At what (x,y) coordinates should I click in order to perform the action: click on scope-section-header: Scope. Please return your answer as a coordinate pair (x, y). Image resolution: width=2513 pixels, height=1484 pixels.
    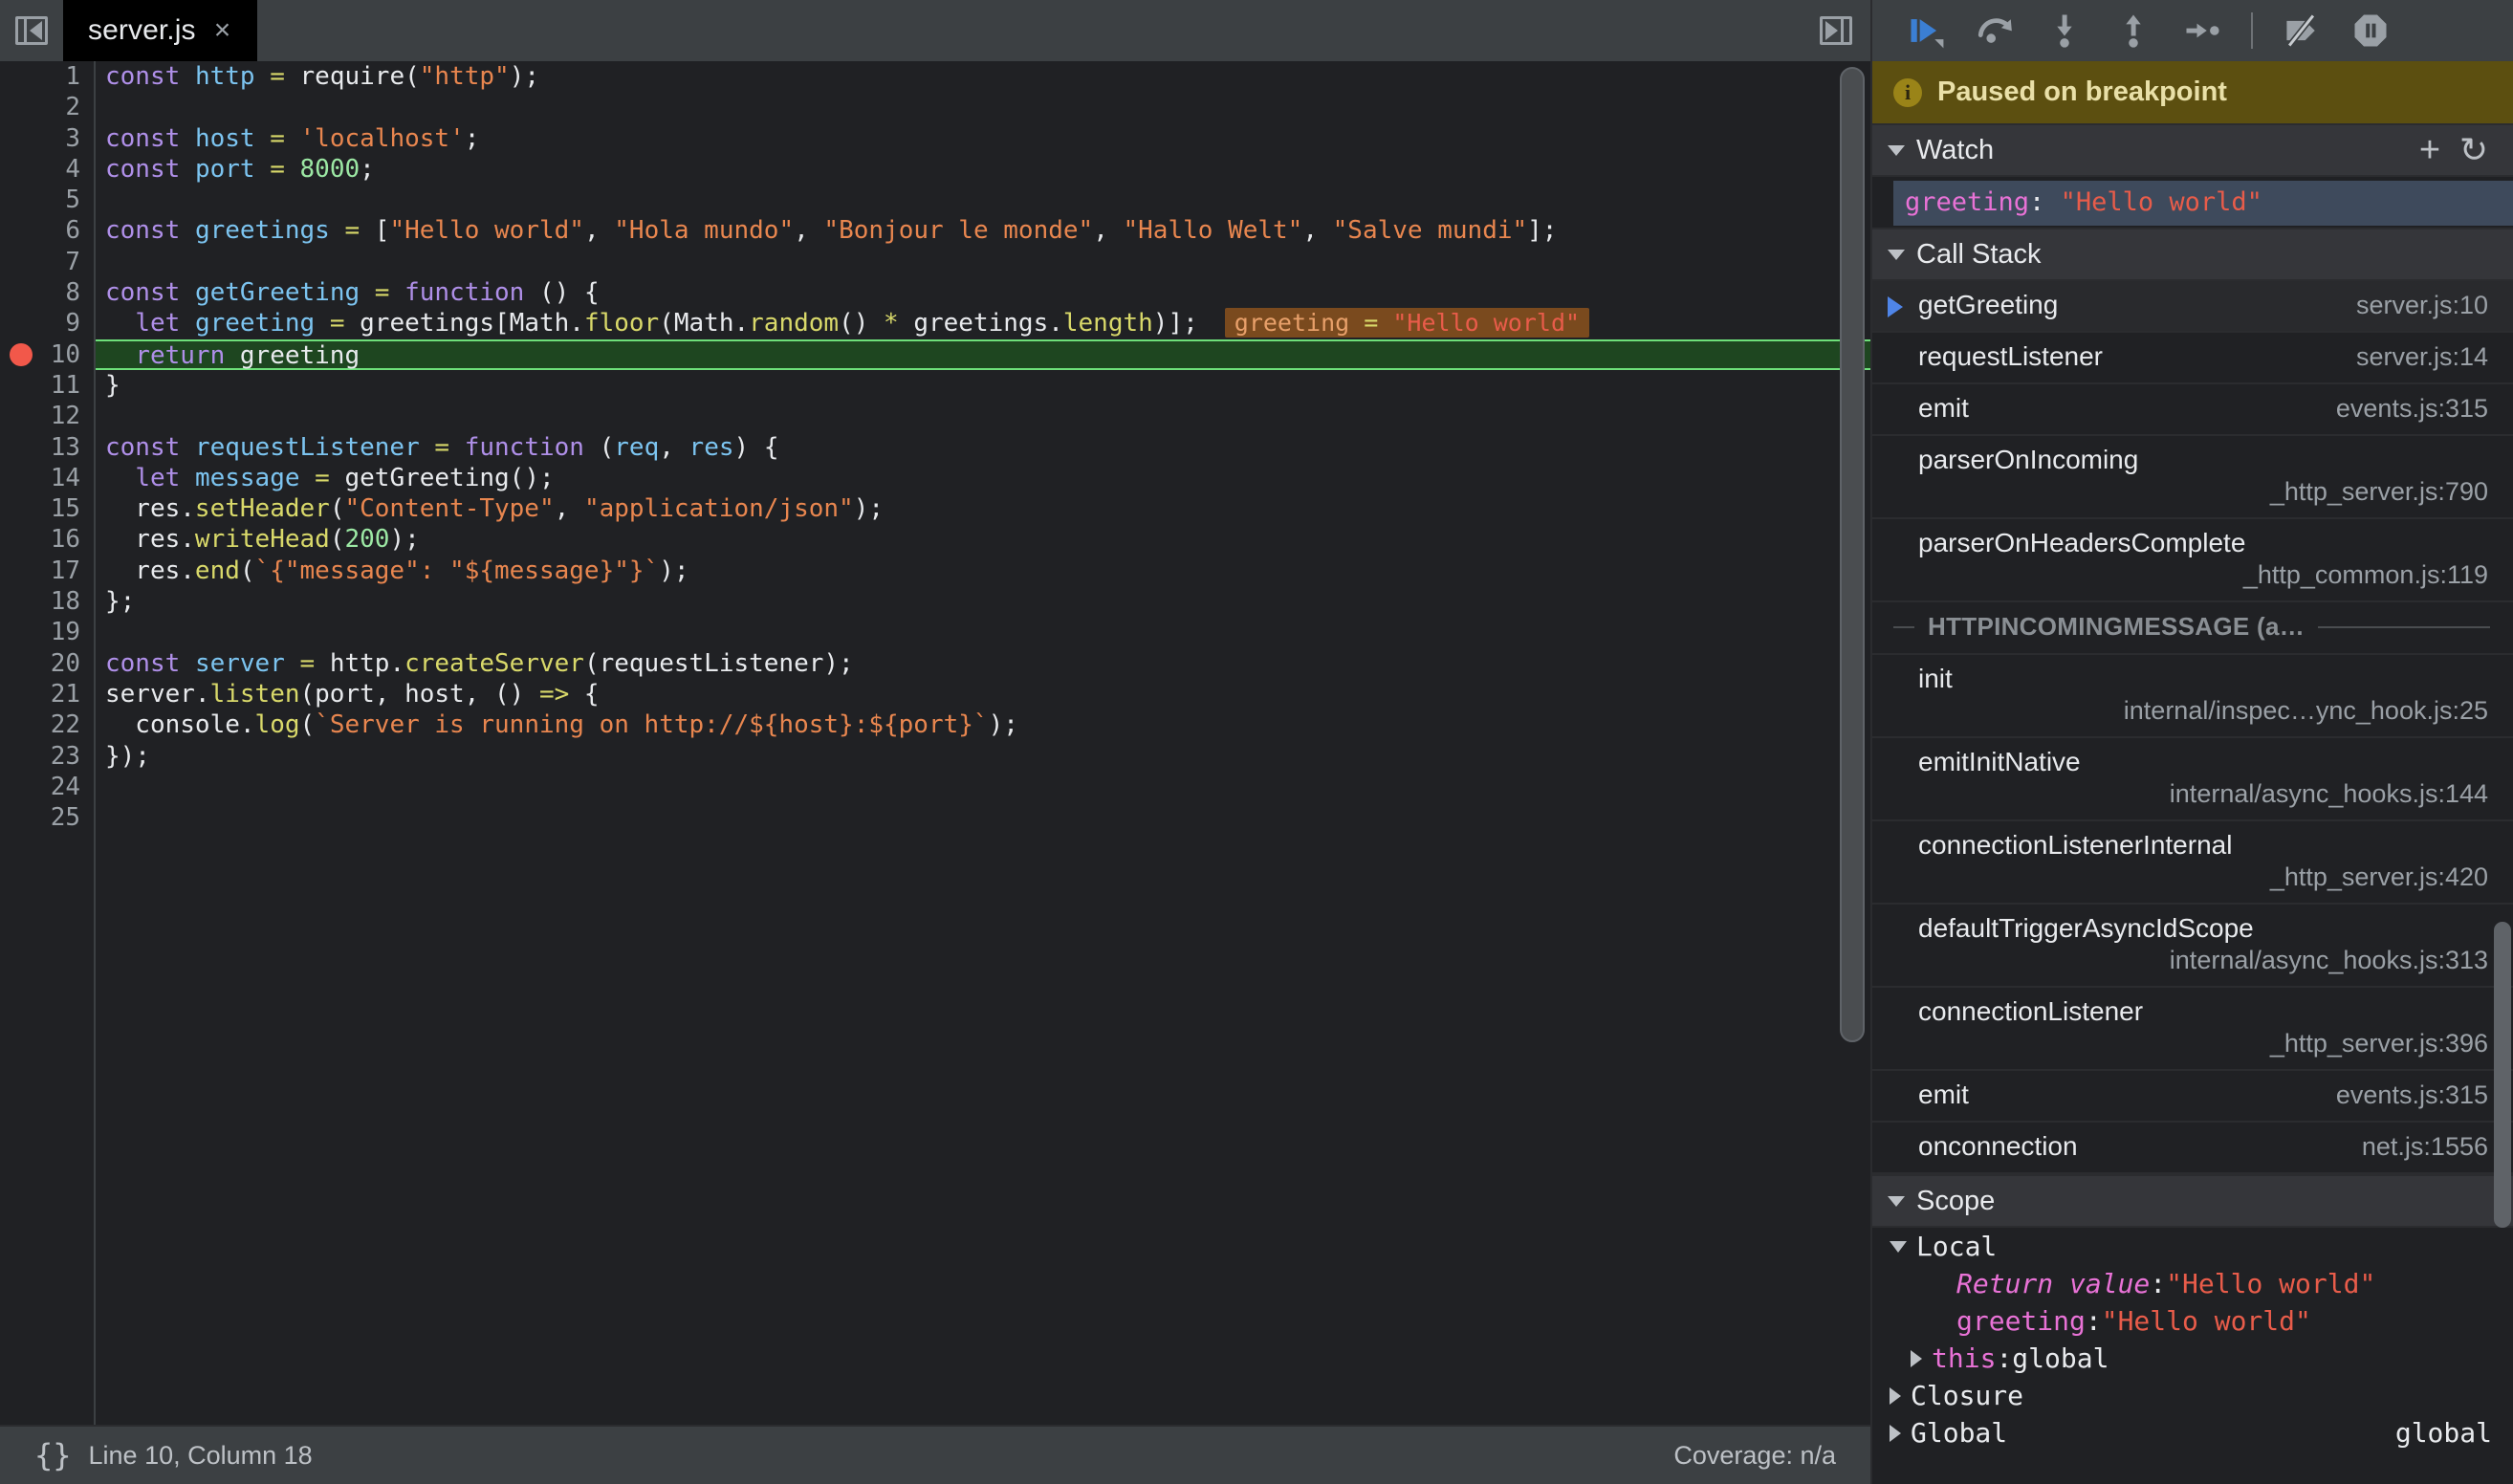
    Looking at the image, I should click on (2192, 1201).